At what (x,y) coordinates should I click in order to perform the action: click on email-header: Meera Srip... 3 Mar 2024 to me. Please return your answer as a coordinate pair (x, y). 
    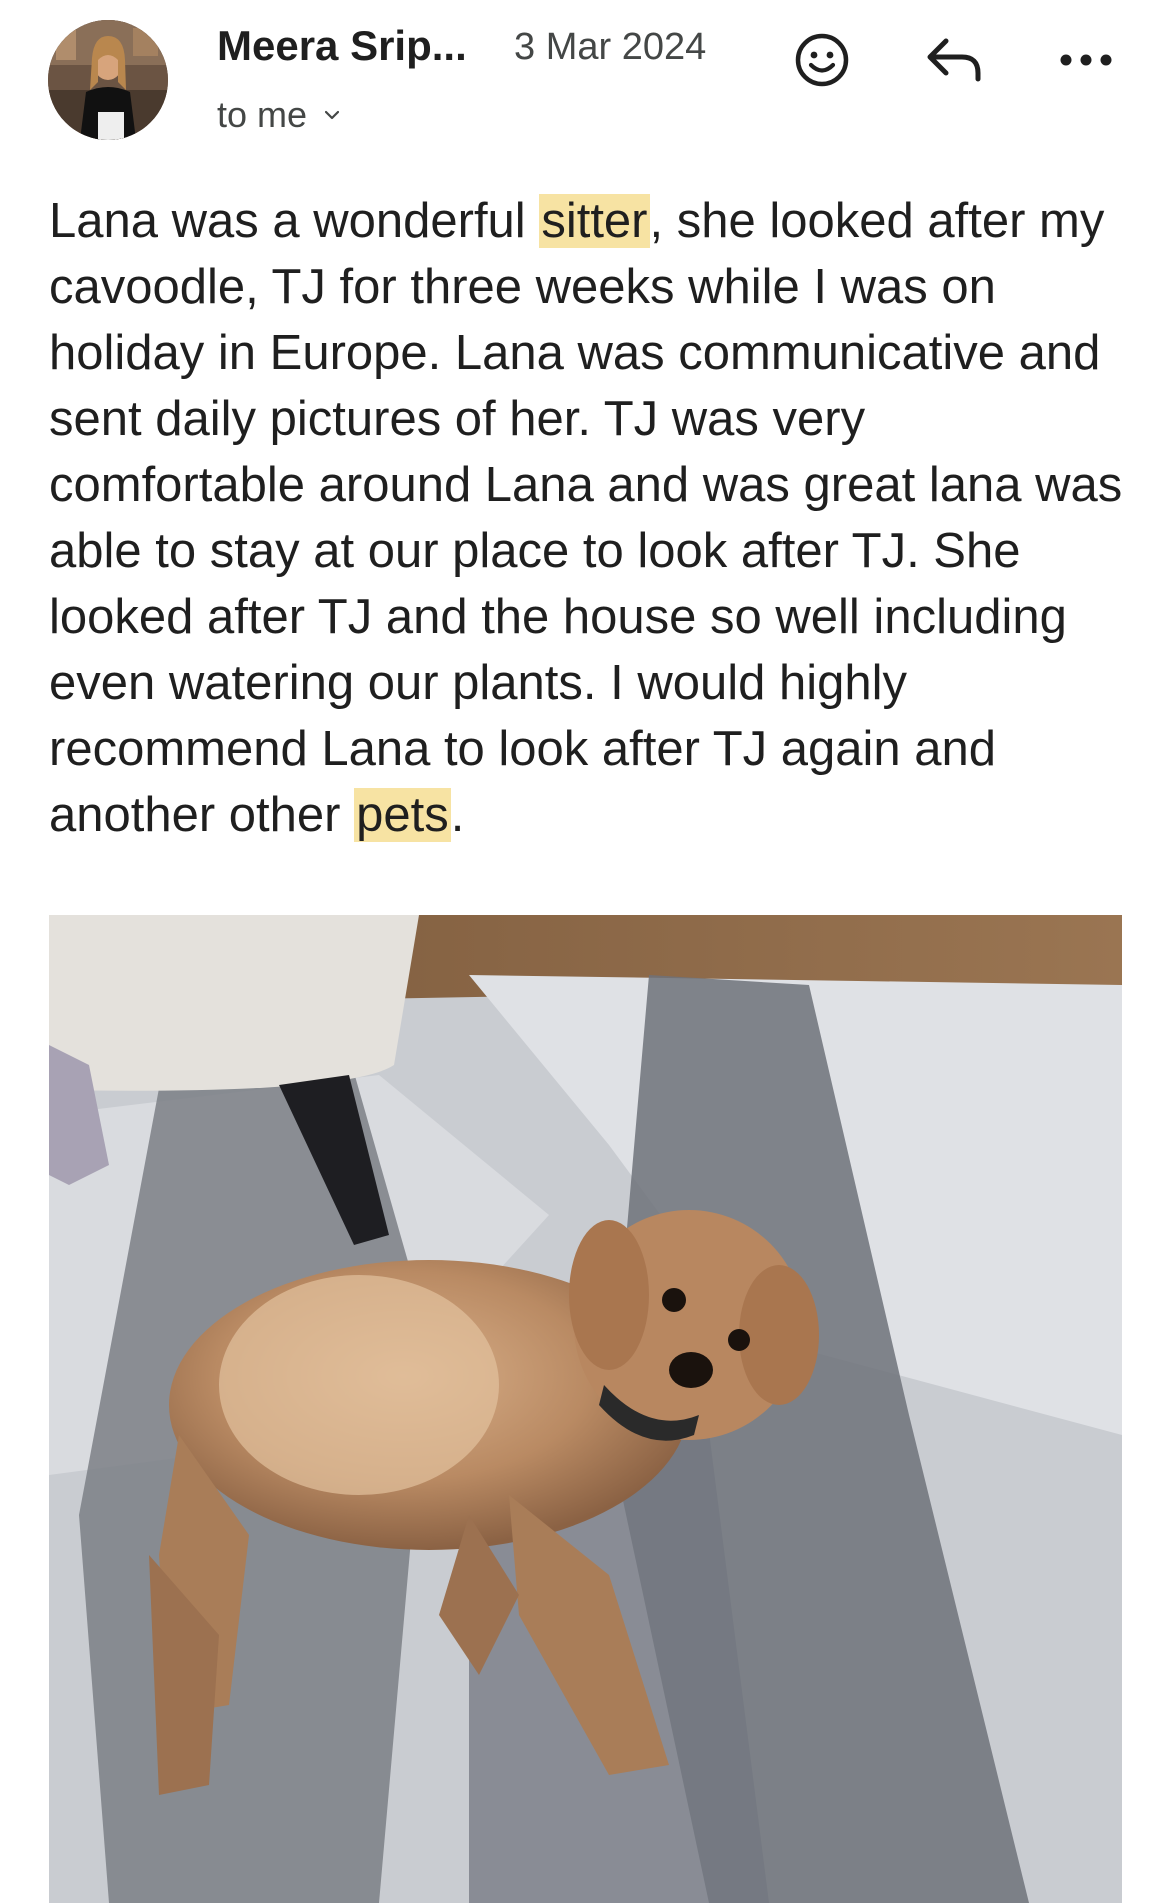
    Looking at the image, I should click on (585, 80).